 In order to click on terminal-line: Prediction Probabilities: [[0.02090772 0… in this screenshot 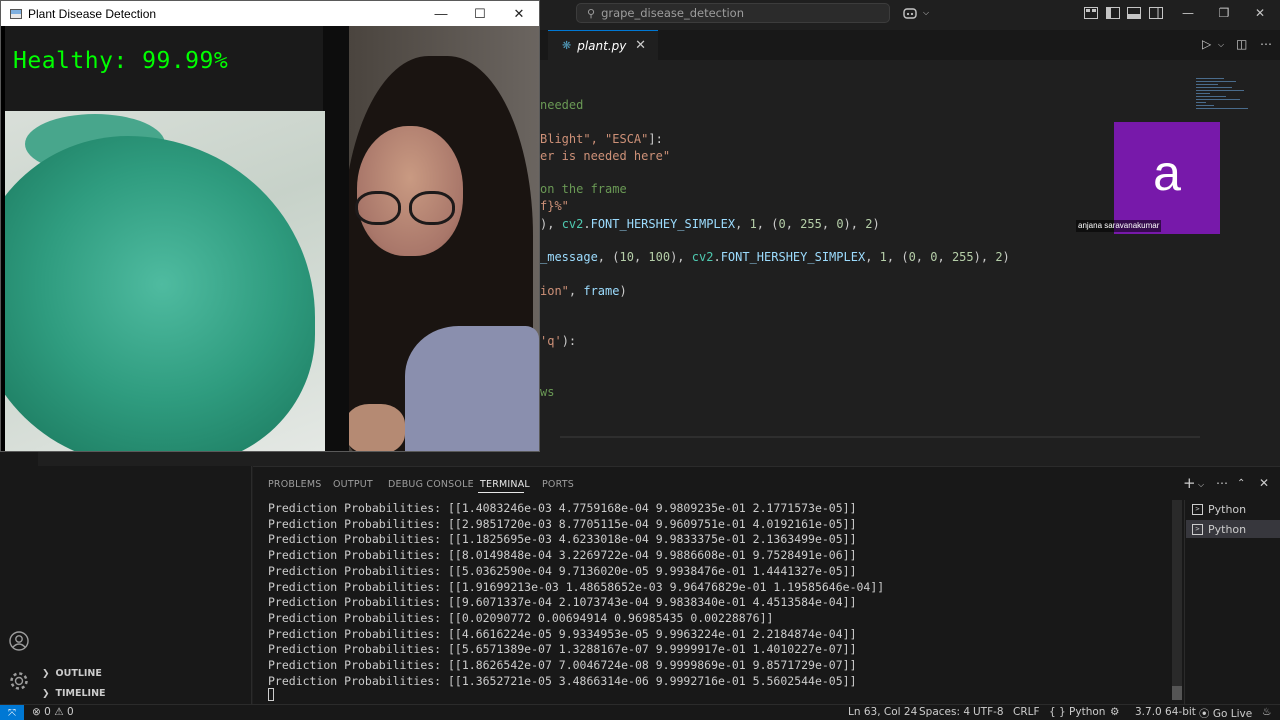, I will do `click(521, 617)`.